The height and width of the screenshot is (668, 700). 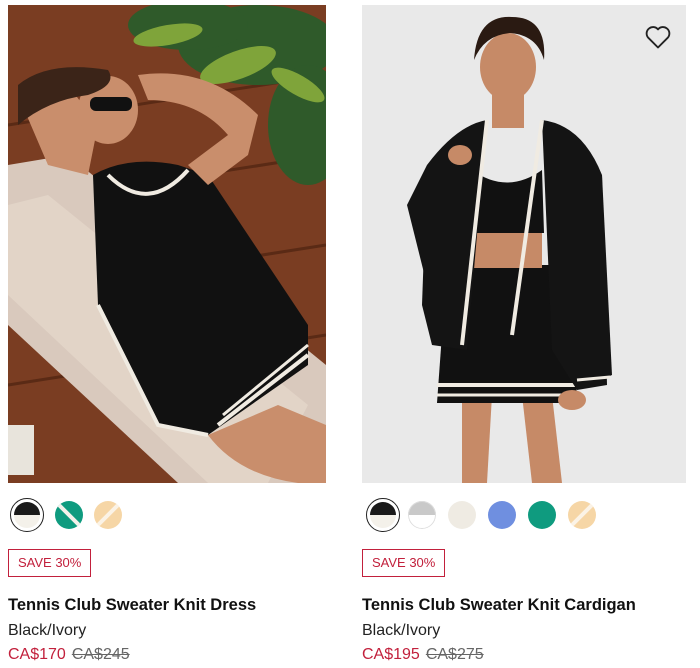 I want to click on product-title: Tennis Club Sweater Knit Cardigan, so click(x=499, y=605).